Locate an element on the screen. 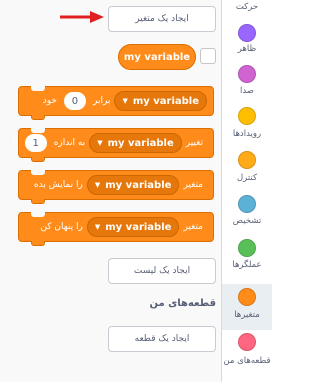 Image resolution: width=320 pixels, height=382 pixels. sound-category-icon is located at coordinates (247, 74).